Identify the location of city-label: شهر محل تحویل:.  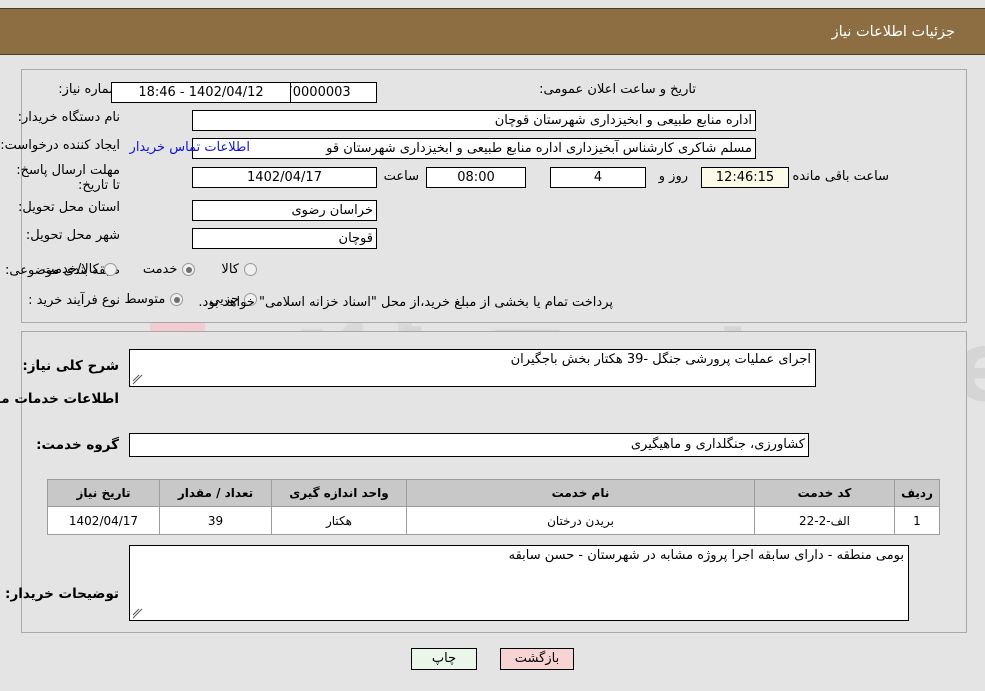
(72, 235).